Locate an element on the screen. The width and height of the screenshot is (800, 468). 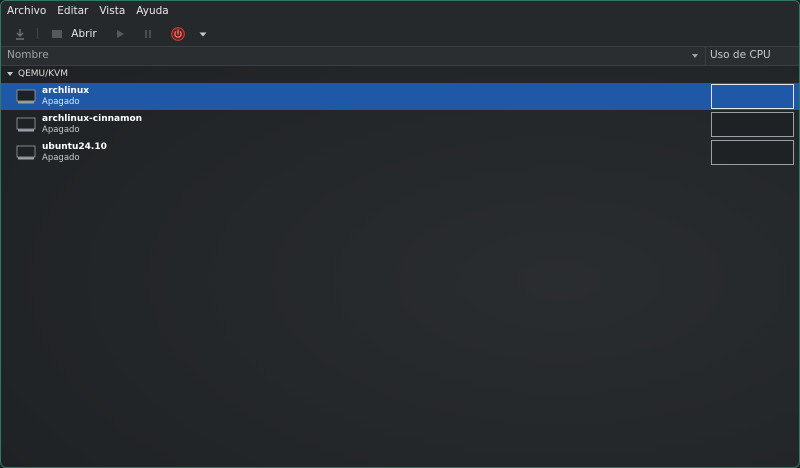
column-header-cpu: Uso de CPU is located at coordinates (740, 55).